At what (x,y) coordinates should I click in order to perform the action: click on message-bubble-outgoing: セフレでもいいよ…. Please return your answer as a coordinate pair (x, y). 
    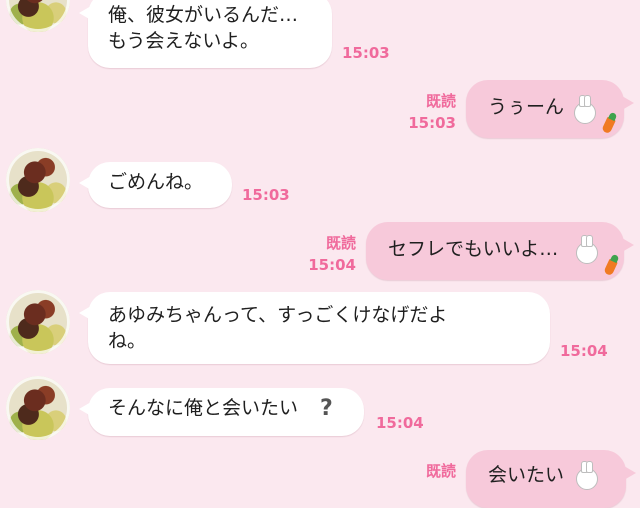
    Looking at the image, I should click on (500, 251).